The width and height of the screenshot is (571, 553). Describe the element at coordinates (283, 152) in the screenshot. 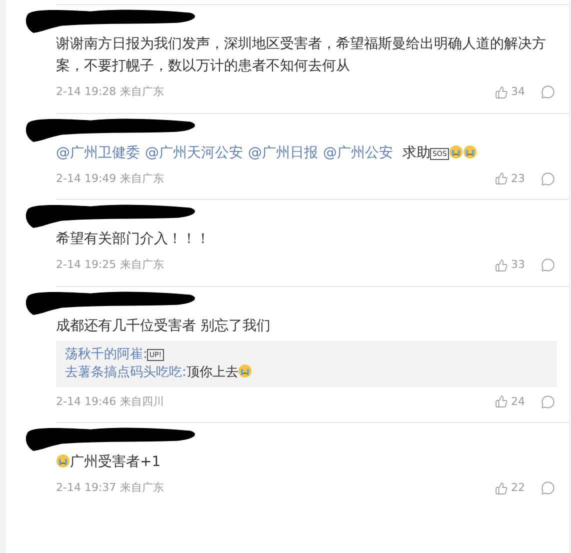

I see `mention-link: @广州日报` at that location.